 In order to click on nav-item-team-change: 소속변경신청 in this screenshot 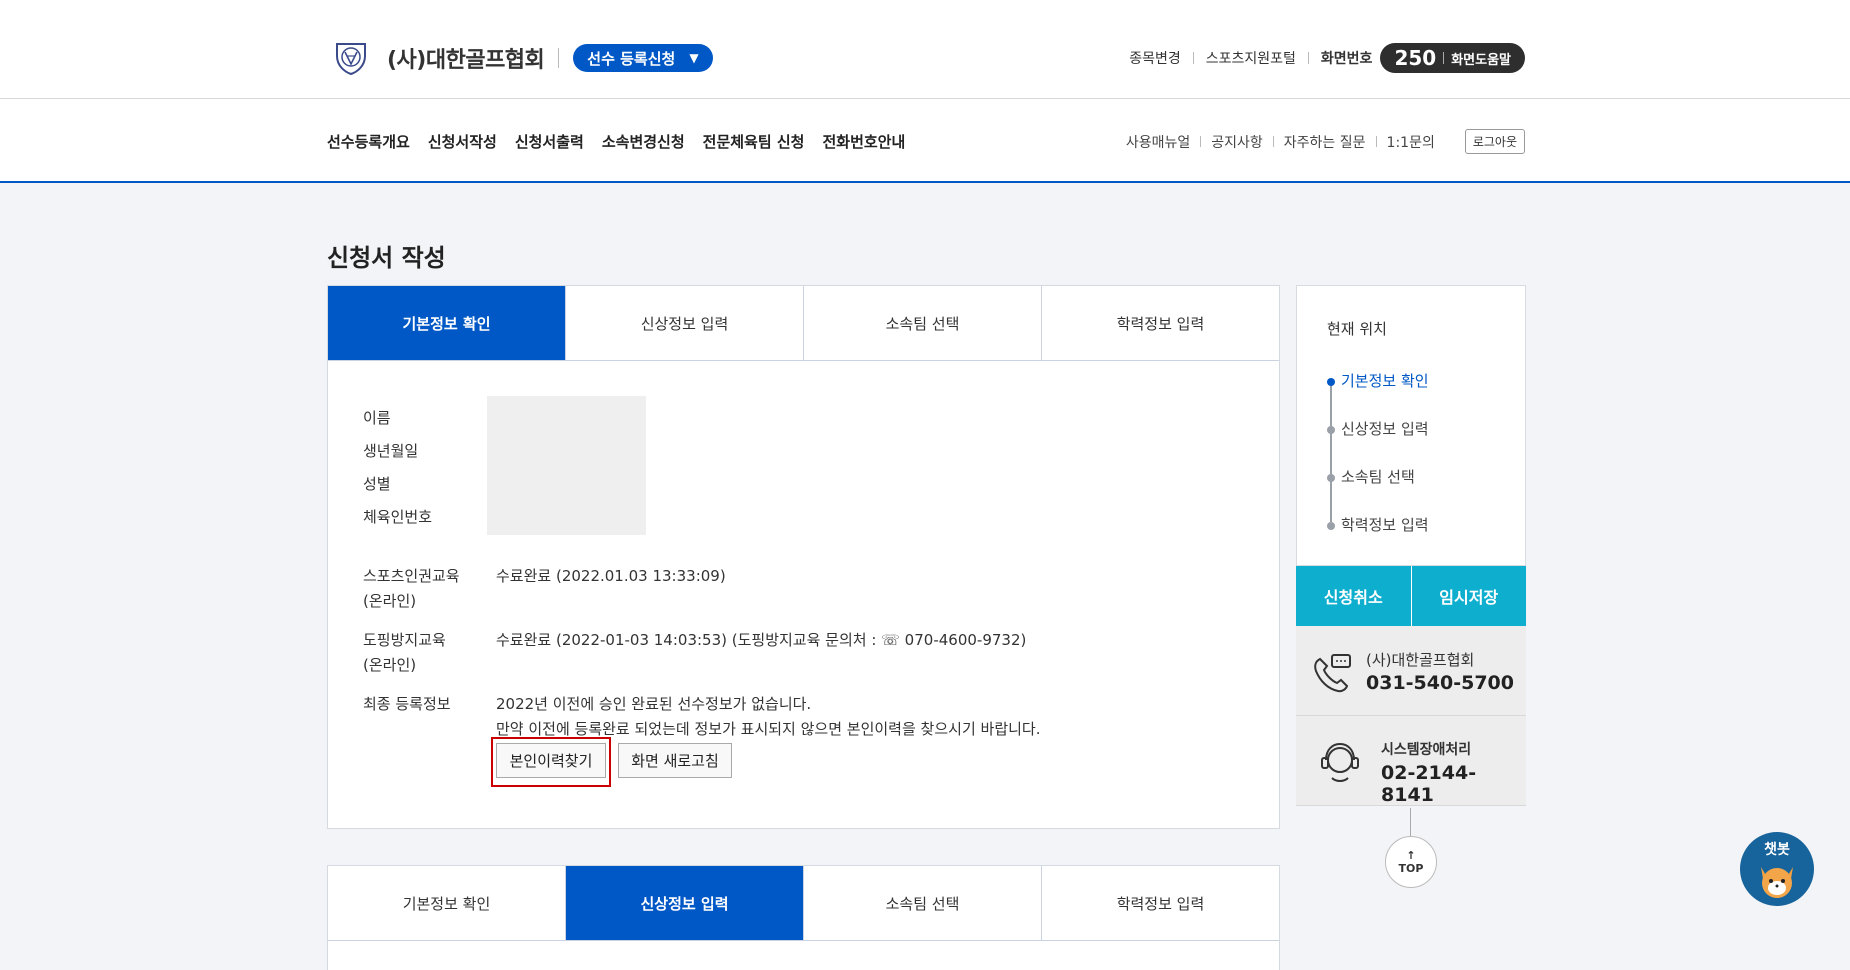, I will do `click(643, 141)`.